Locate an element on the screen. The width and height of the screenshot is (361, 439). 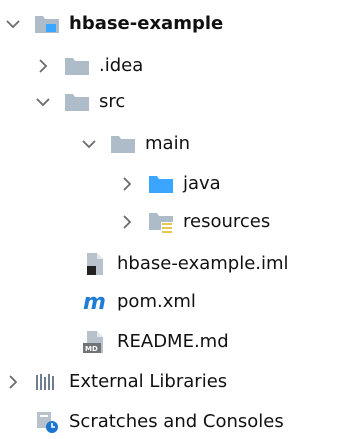
tree-node-label: External Libraries is located at coordinates (148, 381).